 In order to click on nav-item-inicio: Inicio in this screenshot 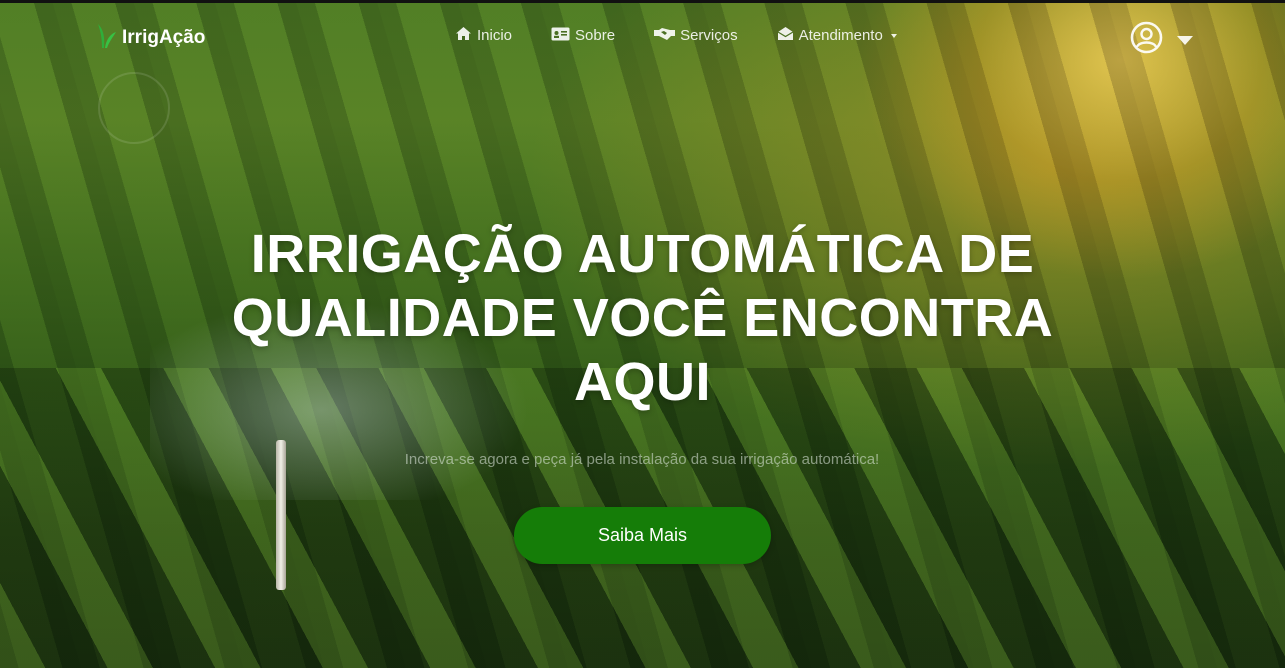, I will do `click(483, 35)`.